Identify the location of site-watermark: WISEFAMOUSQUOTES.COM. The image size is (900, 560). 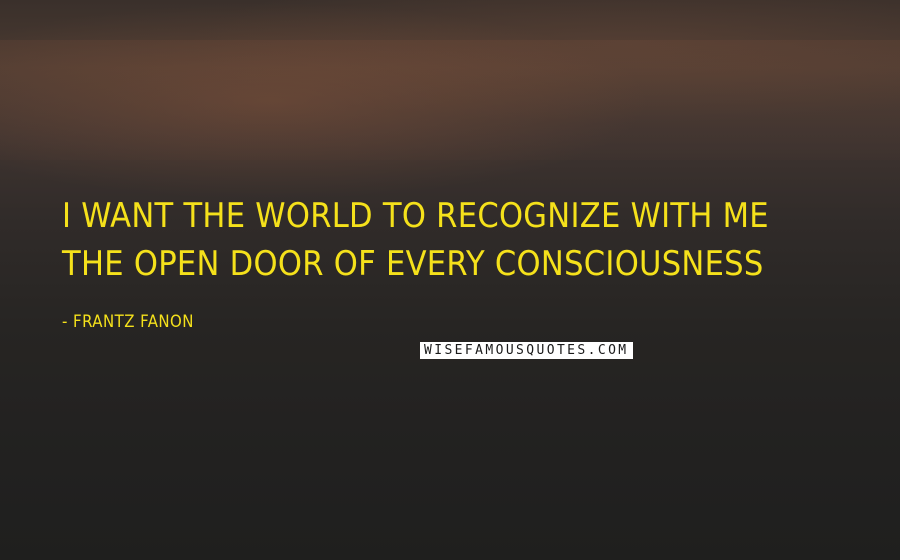
(526, 350).